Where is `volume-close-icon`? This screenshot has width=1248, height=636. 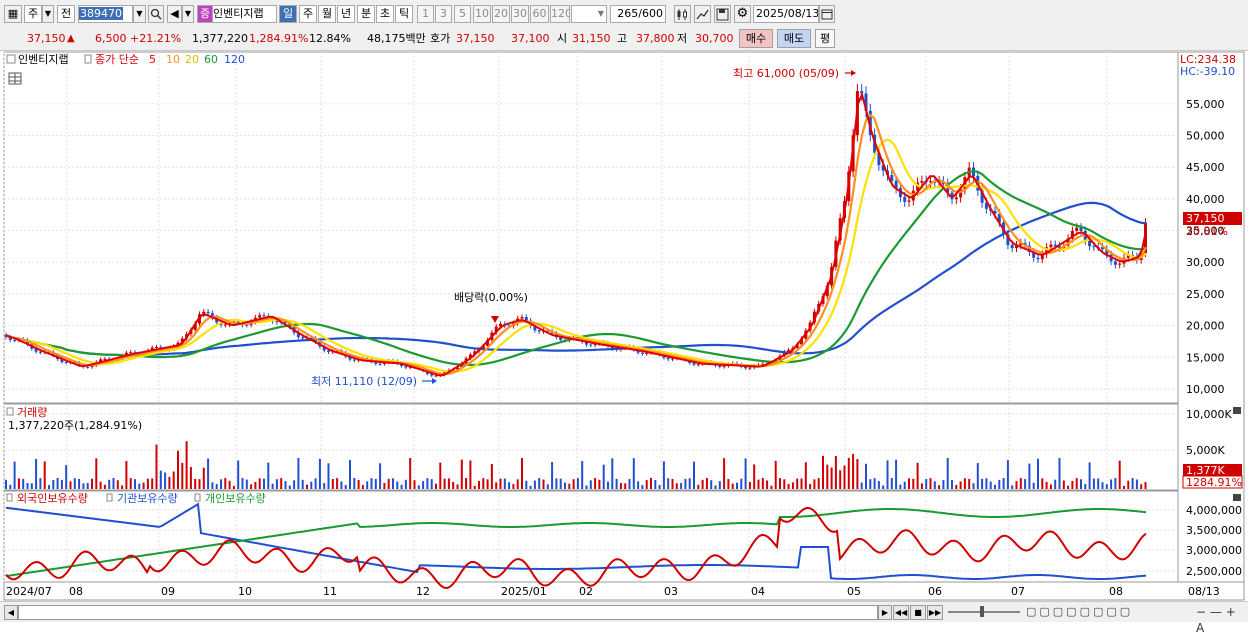
volume-close-icon is located at coordinates (1237, 410).